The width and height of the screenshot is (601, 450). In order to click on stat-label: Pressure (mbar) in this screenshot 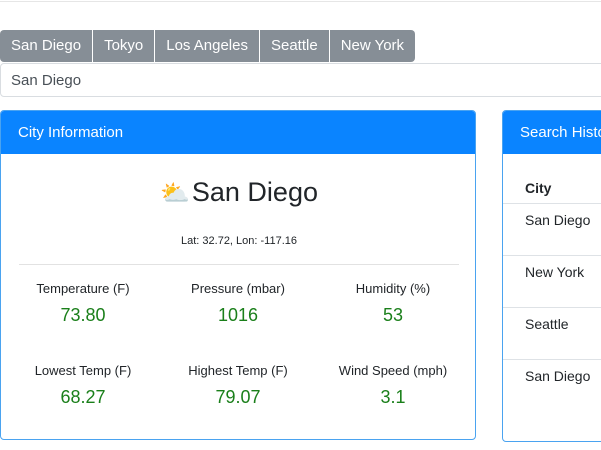, I will do `click(238, 288)`.